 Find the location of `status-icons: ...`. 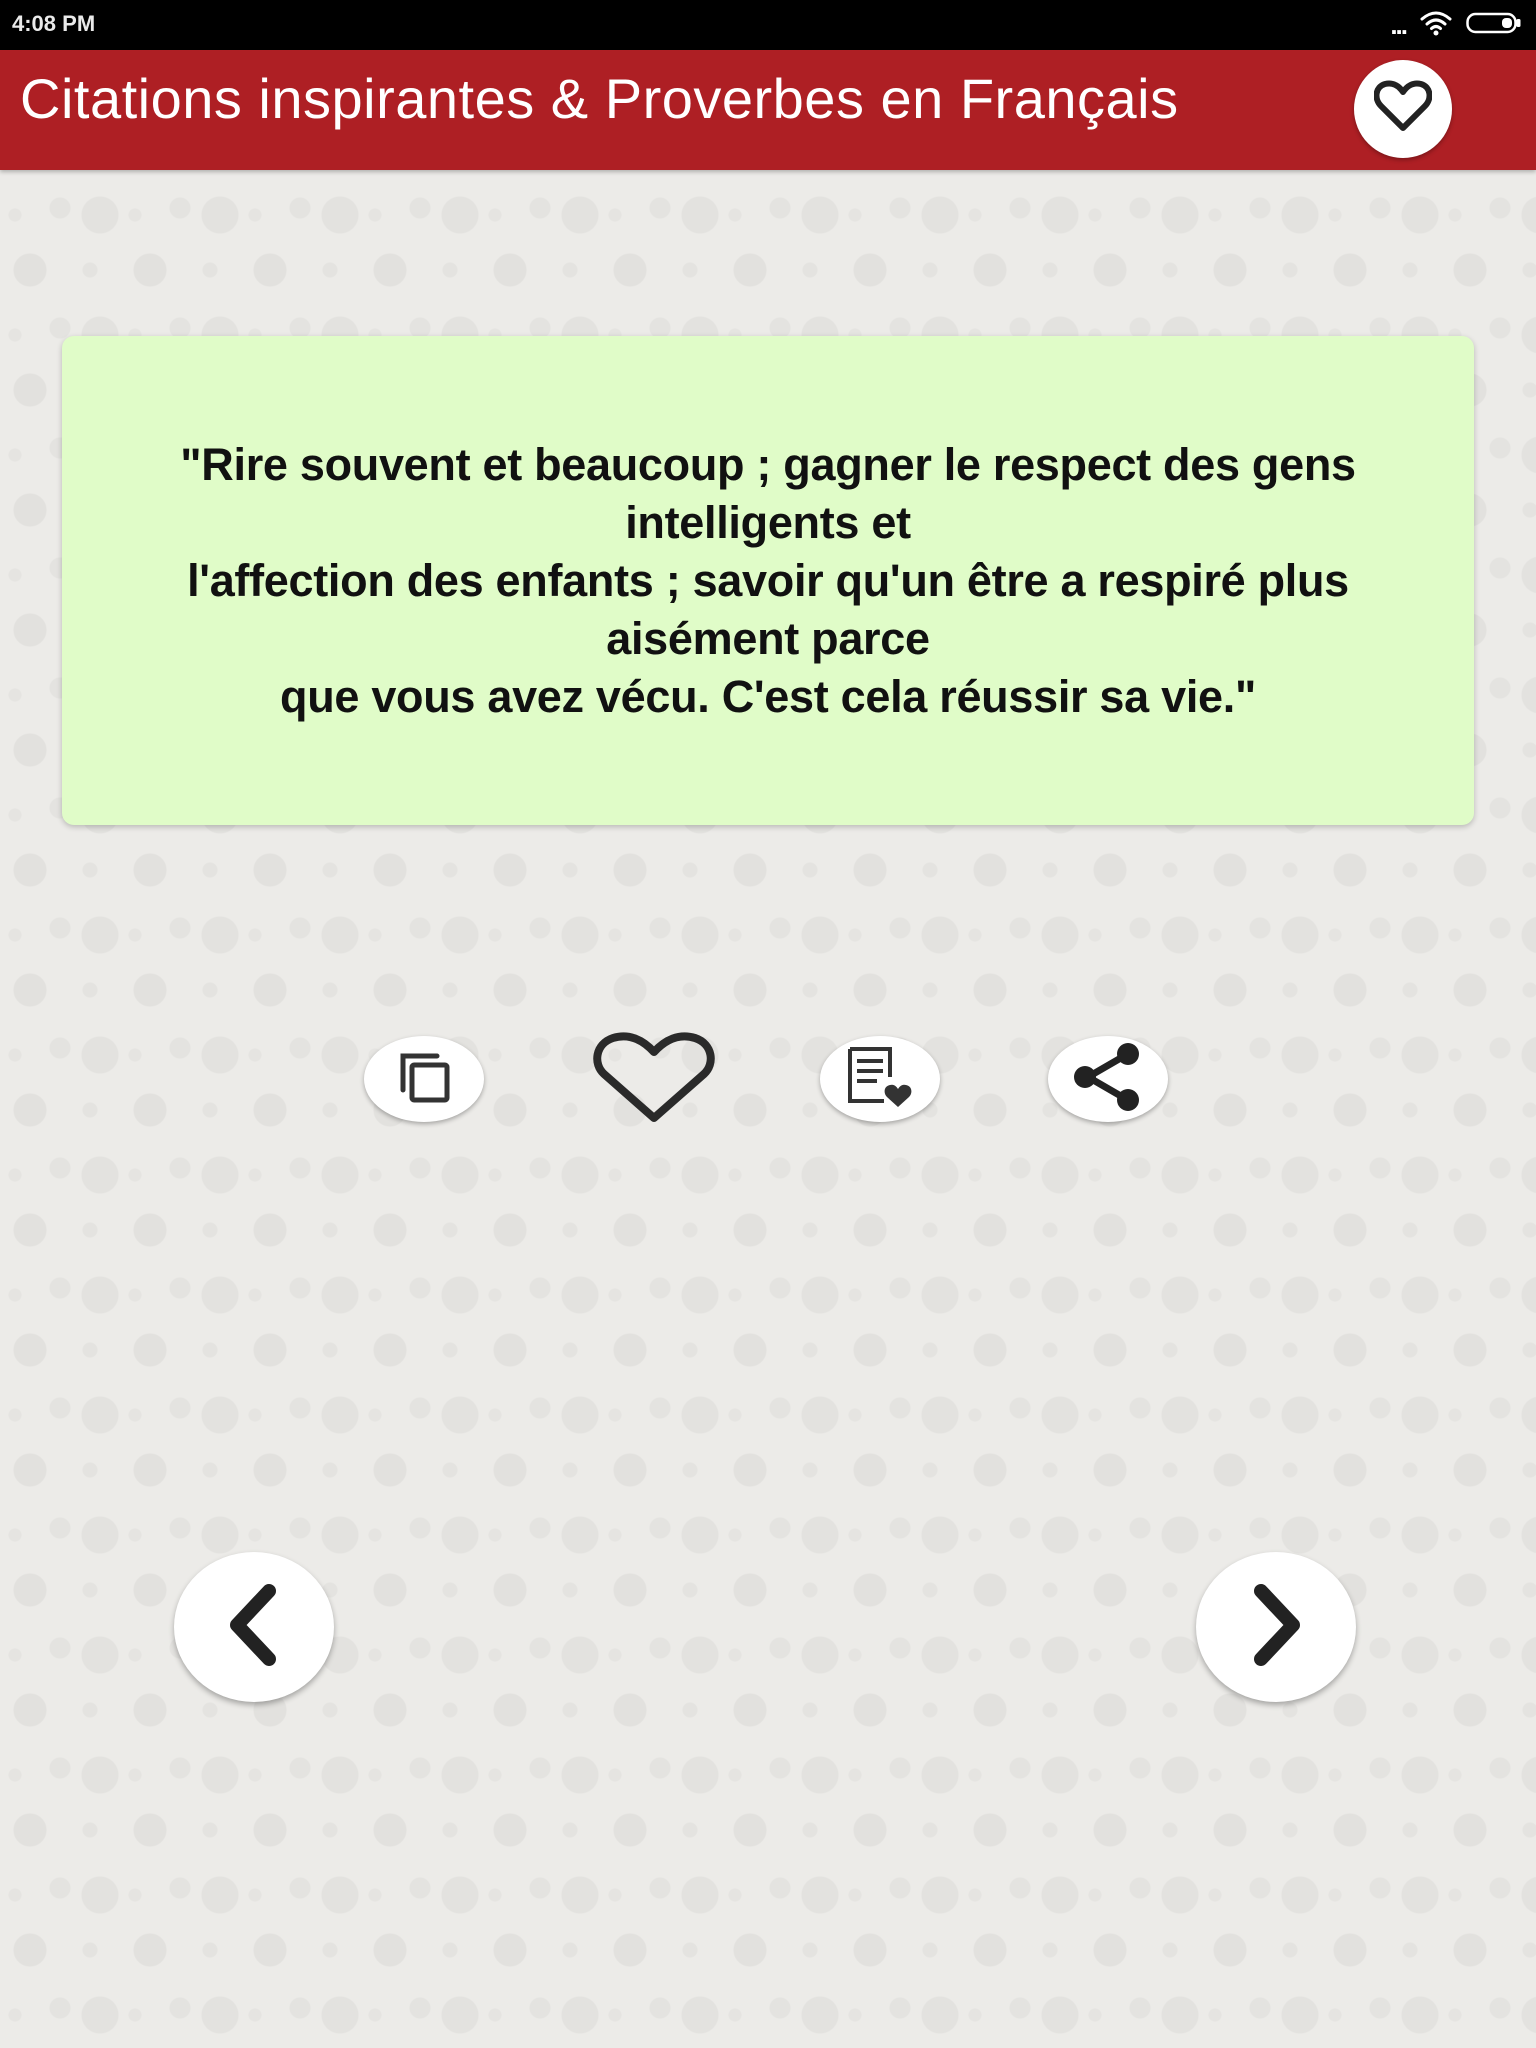

status-icons: ... is located at coordinates (1456, 25).